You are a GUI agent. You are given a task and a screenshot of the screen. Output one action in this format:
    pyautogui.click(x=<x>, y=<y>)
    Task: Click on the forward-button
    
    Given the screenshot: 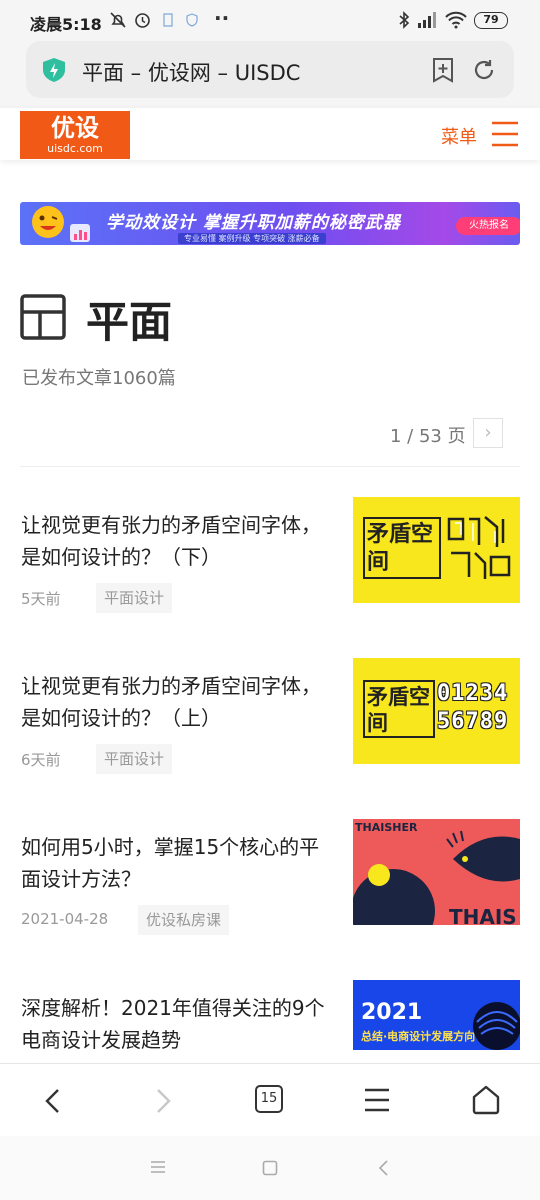 What is the action you would take?
    pyautogui.click(x=163, y=1100)
    